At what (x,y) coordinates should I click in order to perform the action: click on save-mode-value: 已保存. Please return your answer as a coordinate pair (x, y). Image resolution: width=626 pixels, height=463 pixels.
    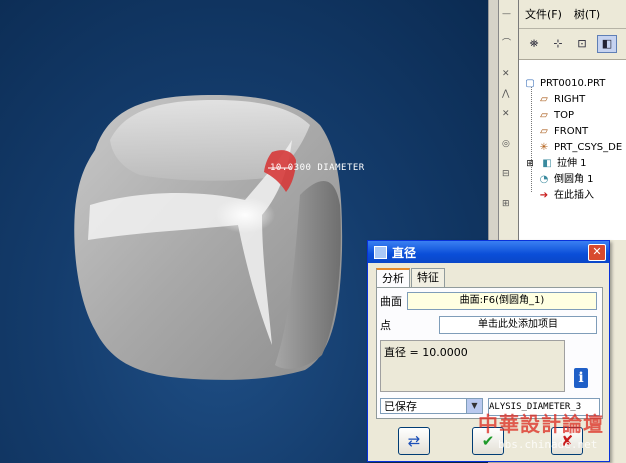
    Looking at the image, I should click on (400, 406).